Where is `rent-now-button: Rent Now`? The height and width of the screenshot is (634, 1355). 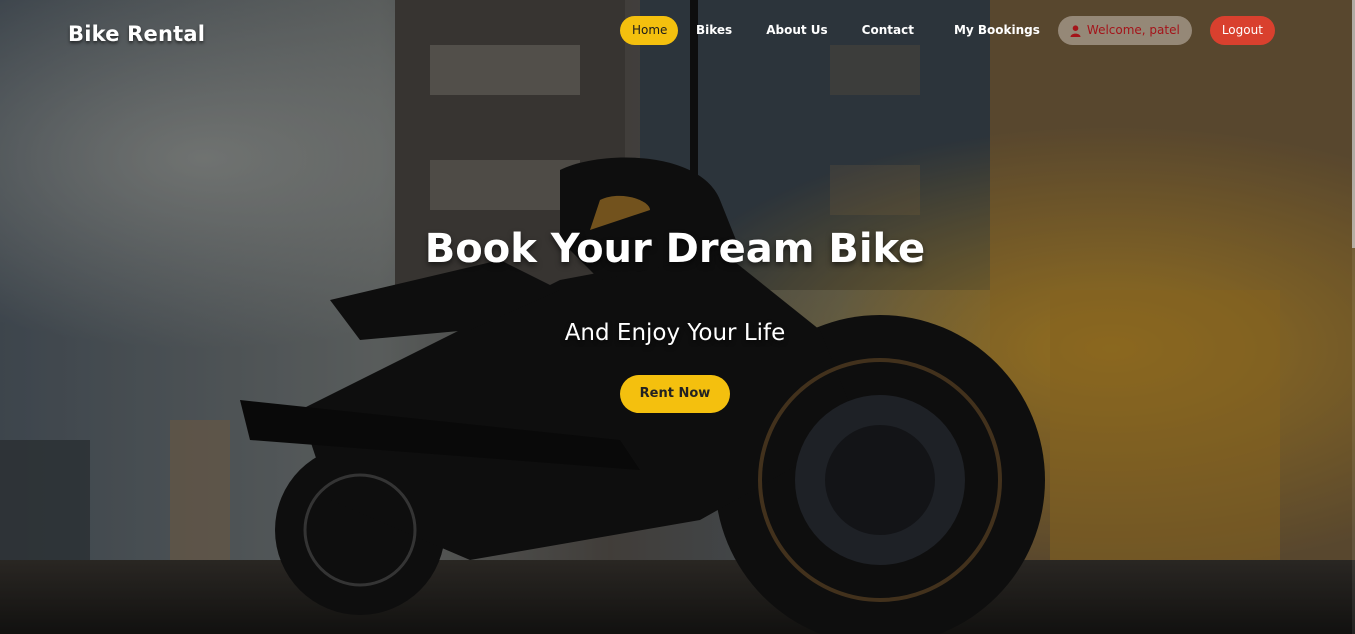
rent-now-button: Rent Now is located at coordinates (675, 394).